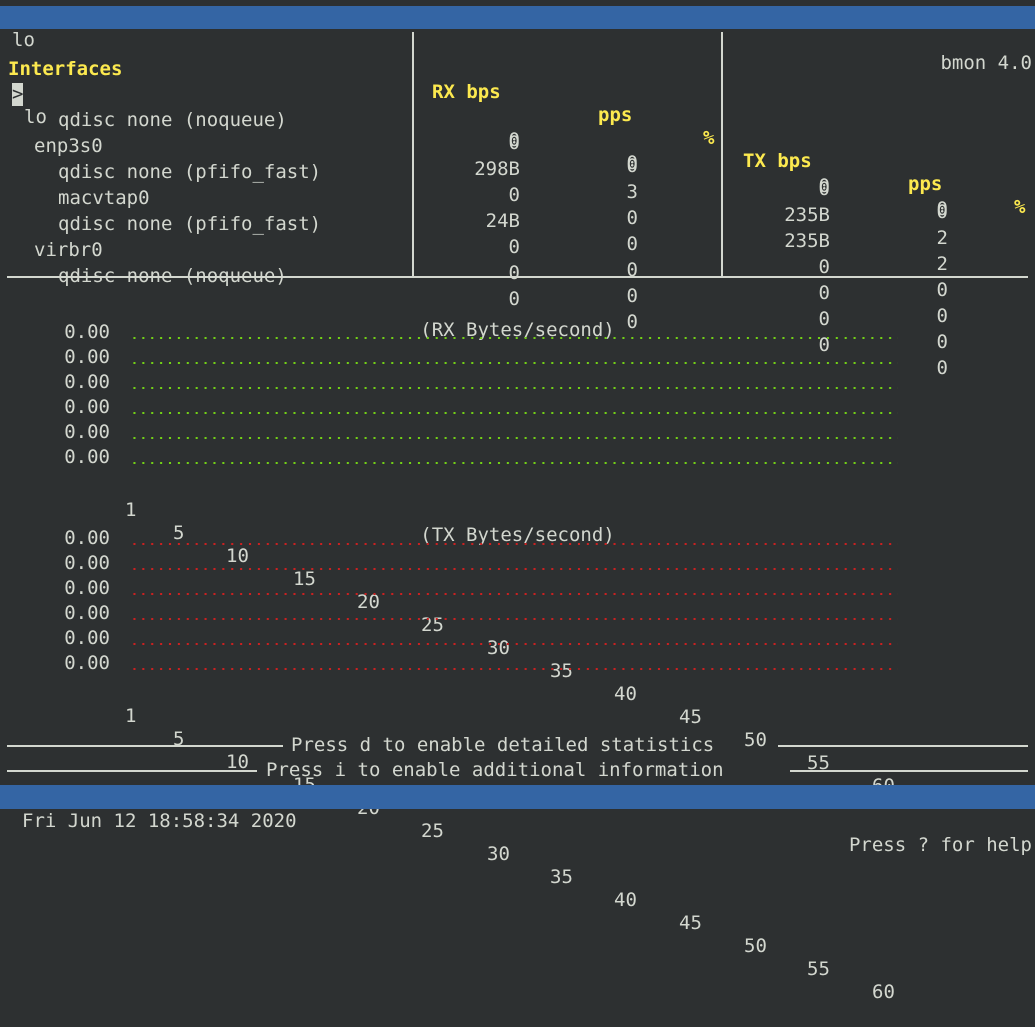  I want to click on additional-information-hint-text: Press i to enable additional information, so click(495, 770).